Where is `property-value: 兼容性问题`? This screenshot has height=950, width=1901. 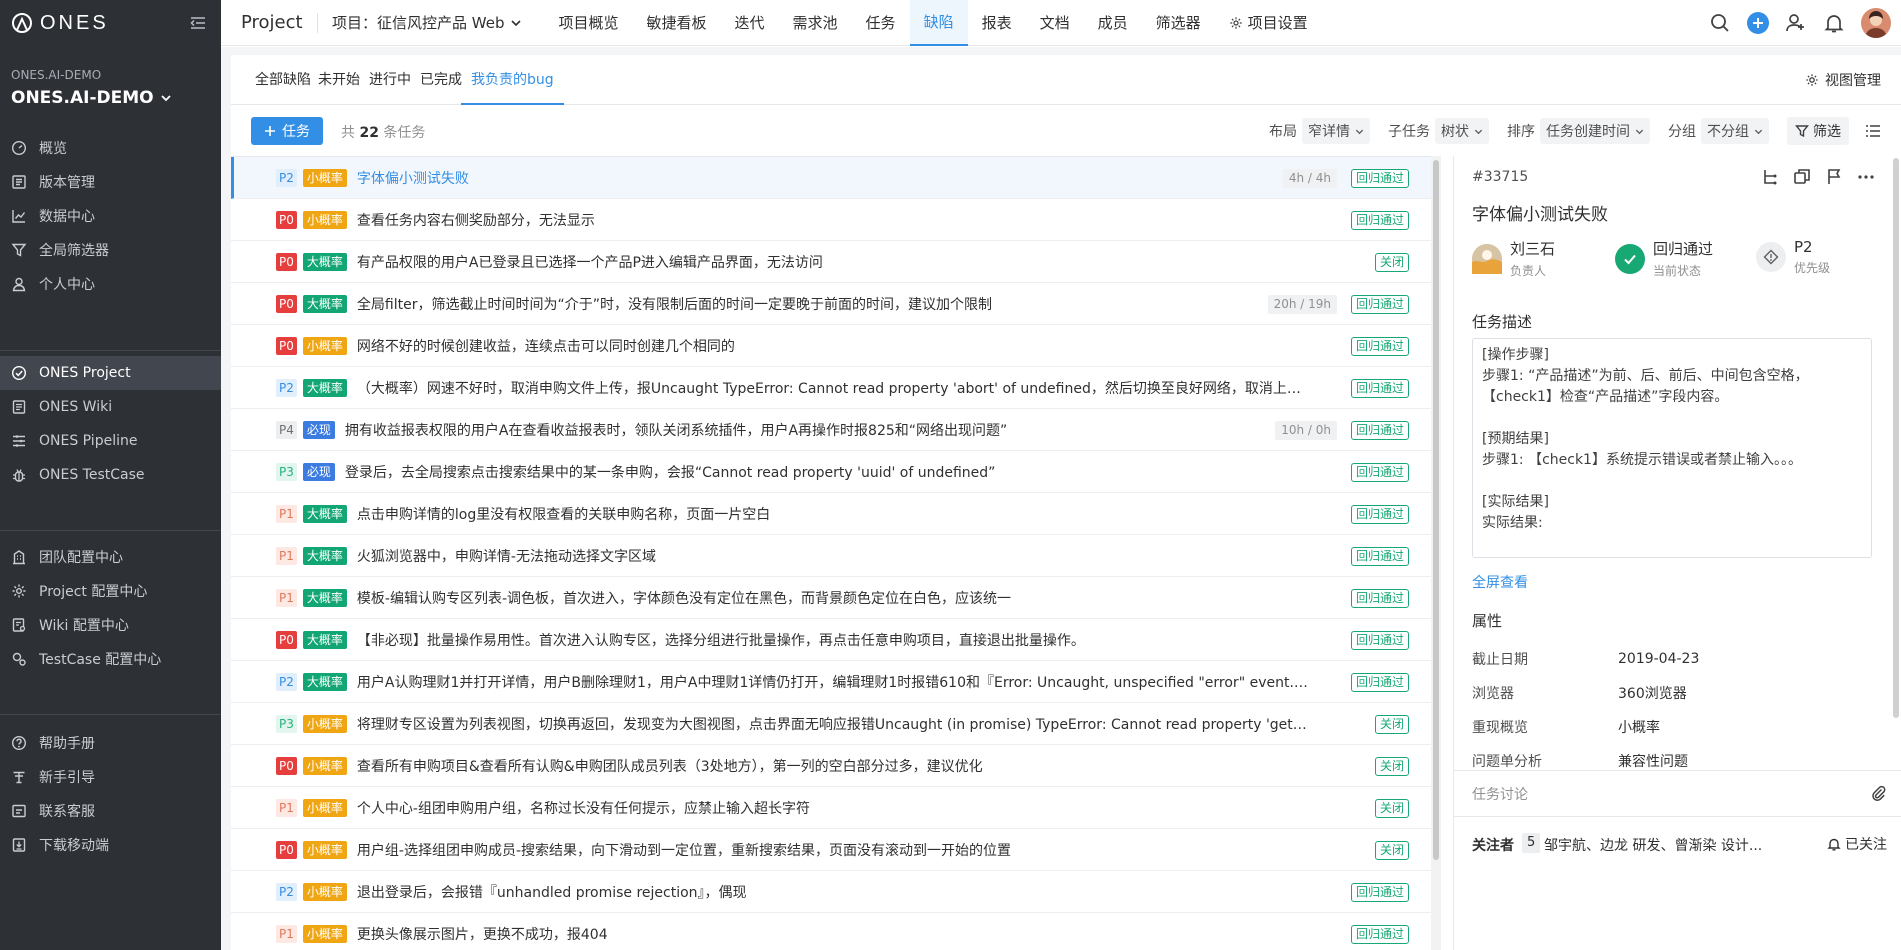 property-value: 兼容性问题 is located at coordinates (1653, 761).